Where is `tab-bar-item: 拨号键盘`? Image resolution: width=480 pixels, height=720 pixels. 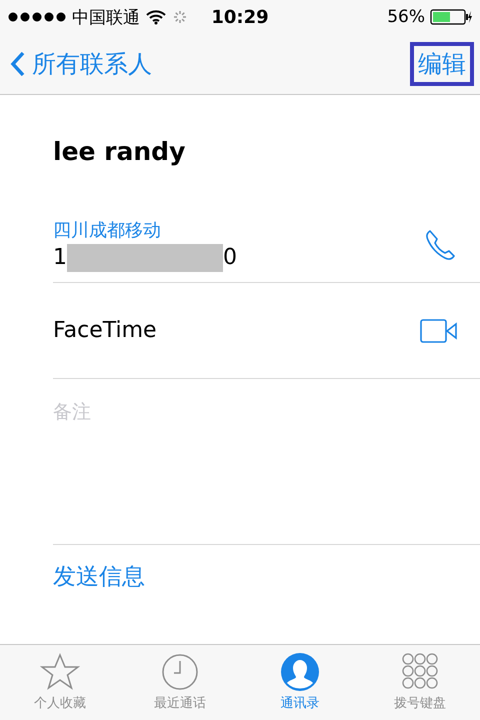
tab-bar-item: 拨号键盘 is located at coordinates (420, 682).